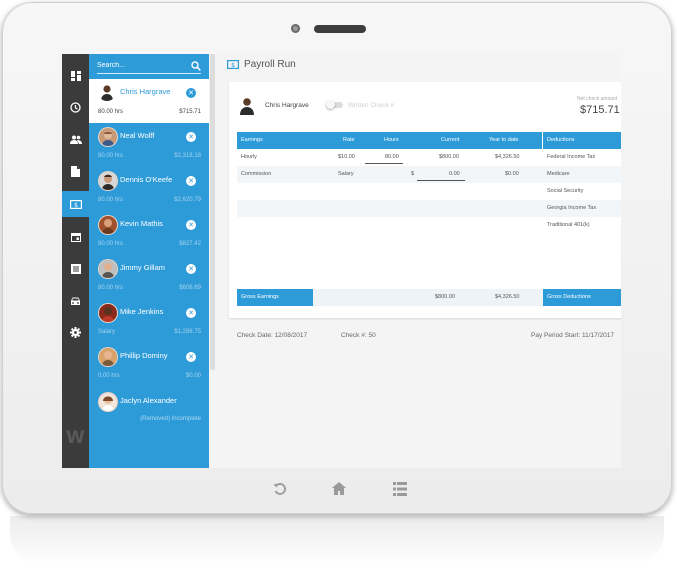  What do you see at coordinates (287, 105) in the screenshot?
I see `employee-name: Chris Hargrave` at bounding box center [287, 105].